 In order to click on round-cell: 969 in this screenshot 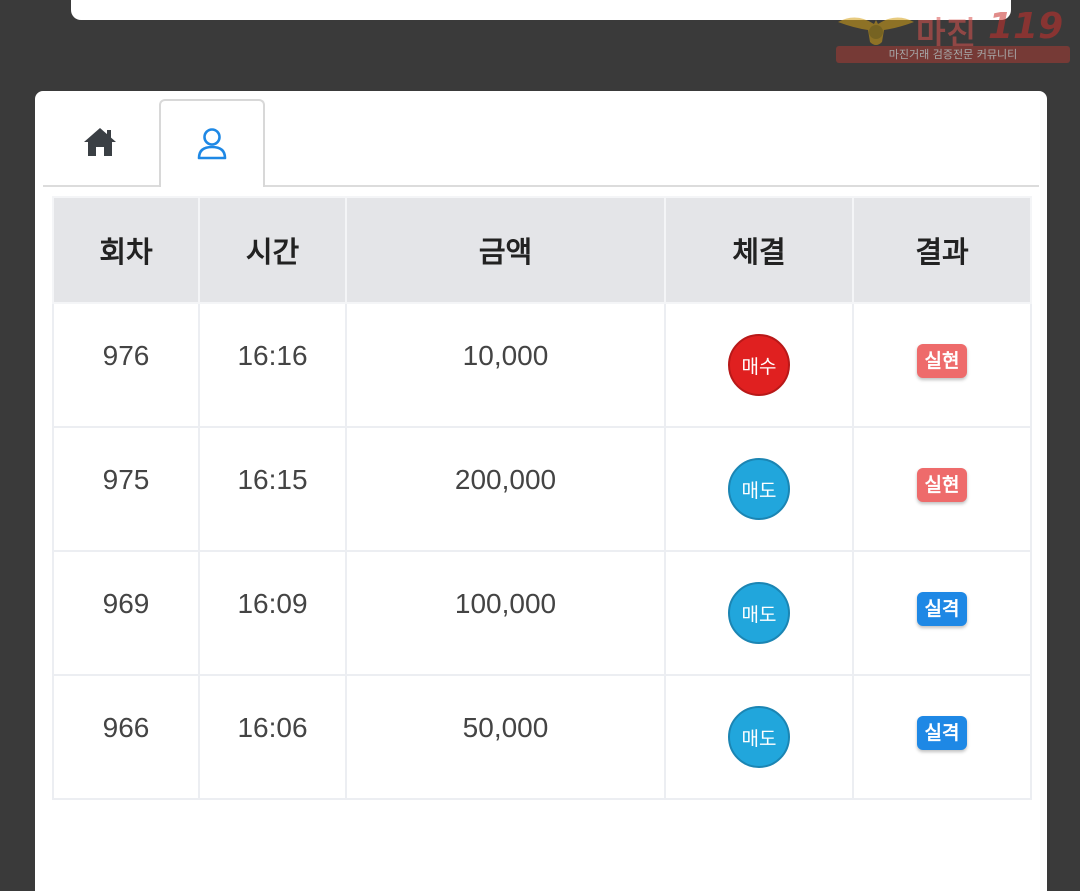, I will do `click(126, 613)`.